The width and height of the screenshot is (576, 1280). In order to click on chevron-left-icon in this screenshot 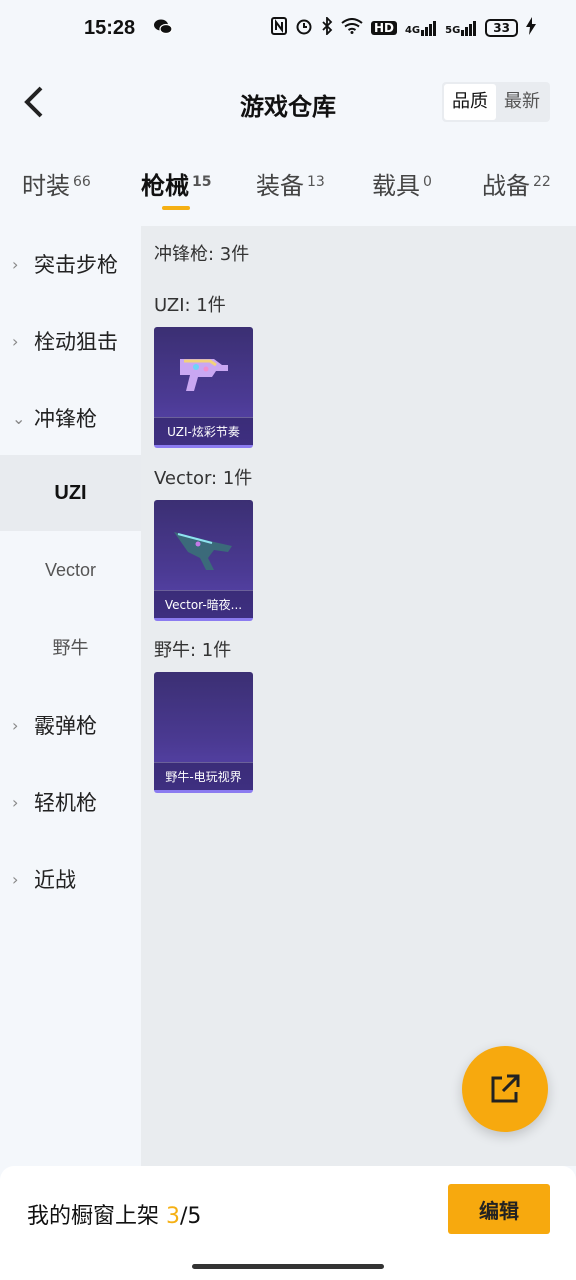, I will do `click(33, 102)`.